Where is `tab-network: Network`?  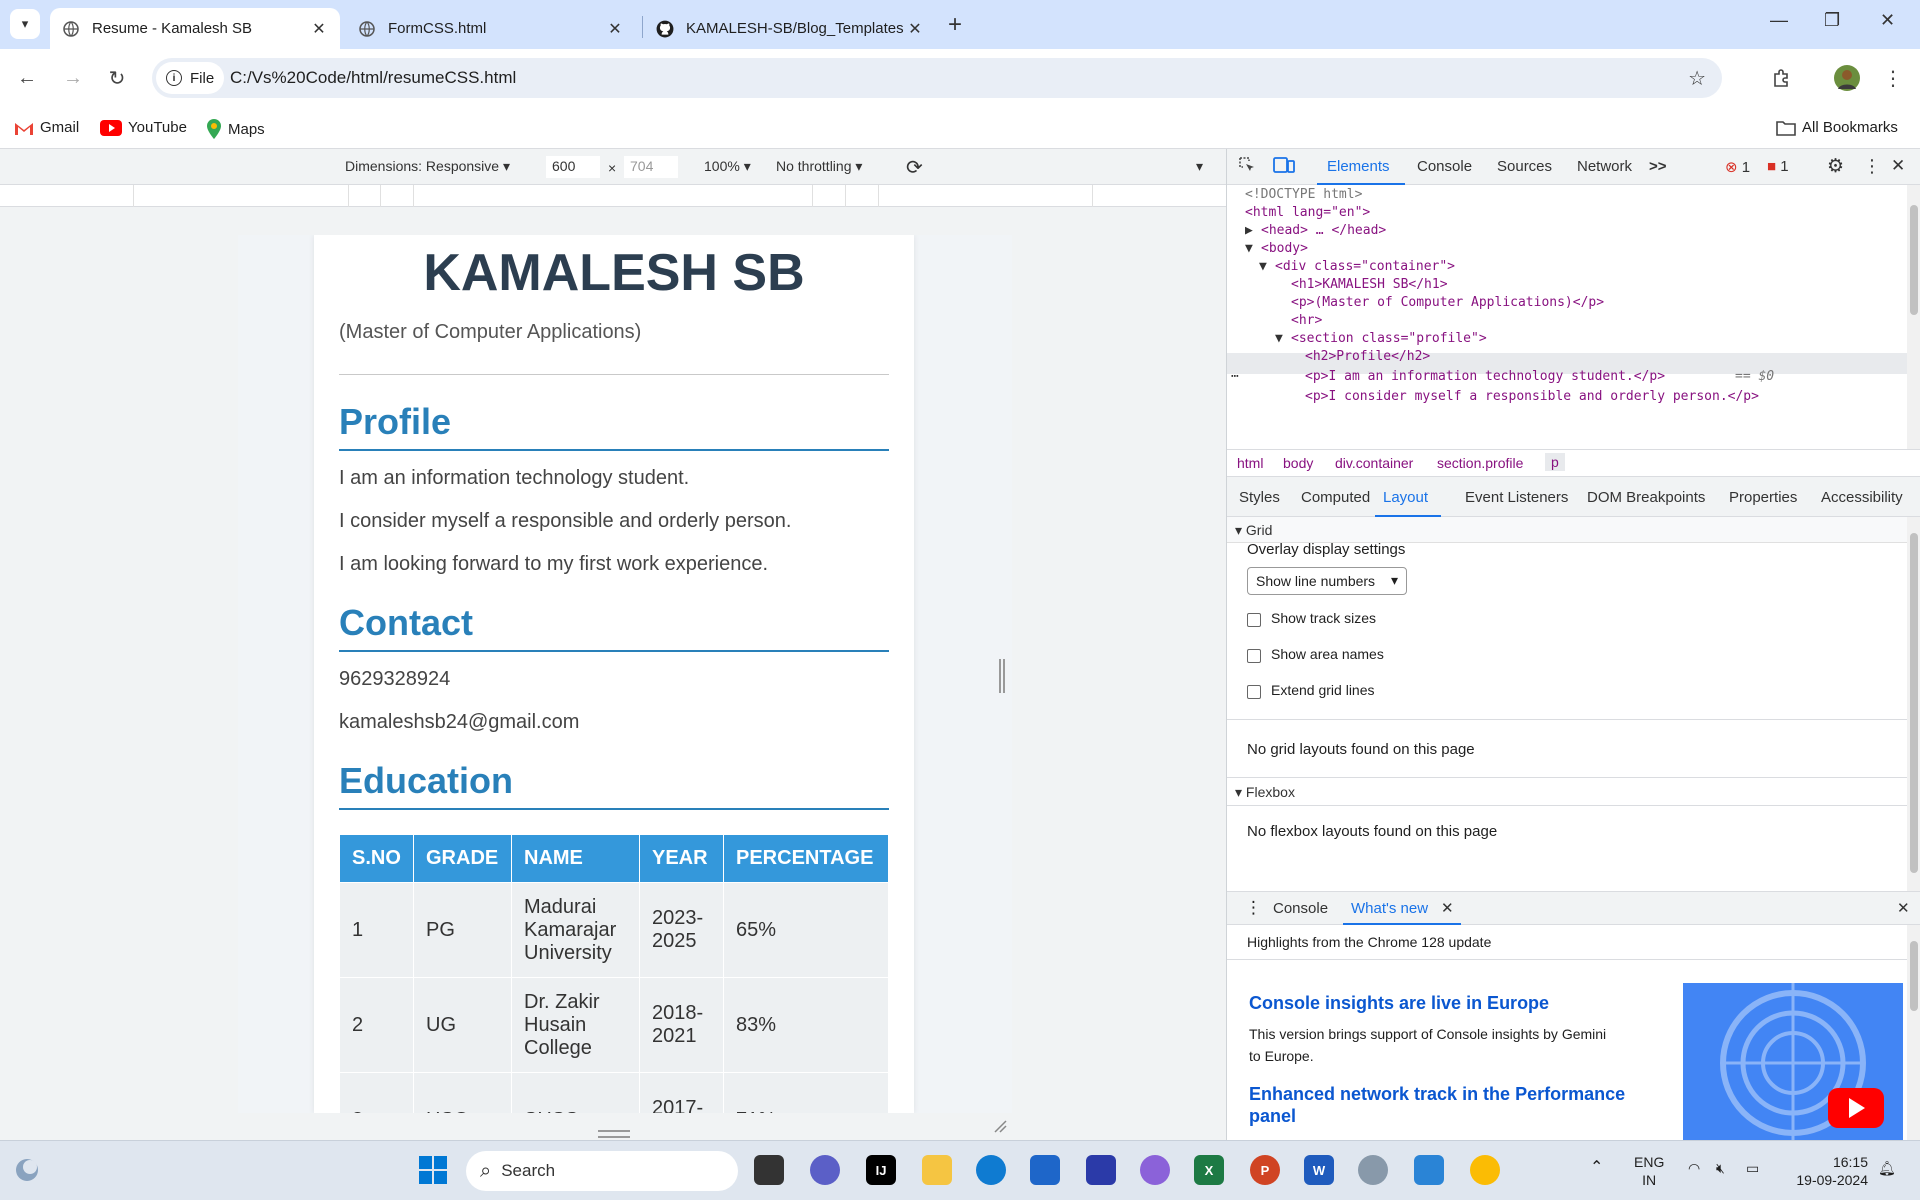
tab-network: Network is located at coordinates (1604, 166).